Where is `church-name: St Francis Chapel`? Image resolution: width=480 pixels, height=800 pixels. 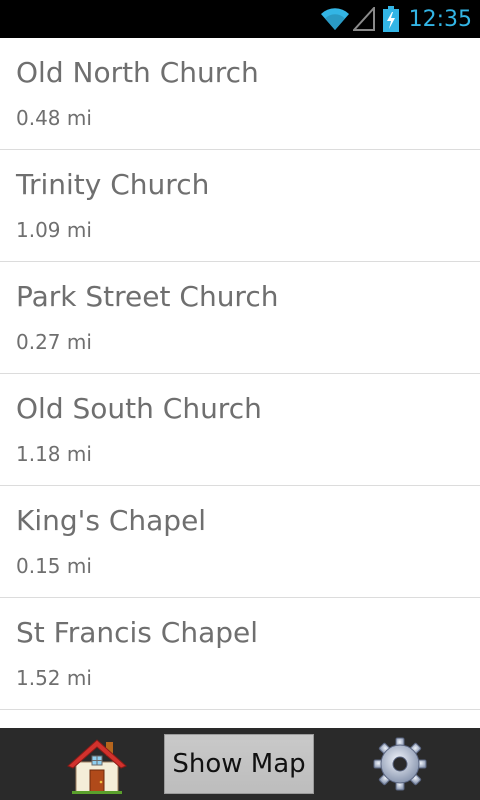 church-name: St Francis Chapel is located at coordinates (137, 632).